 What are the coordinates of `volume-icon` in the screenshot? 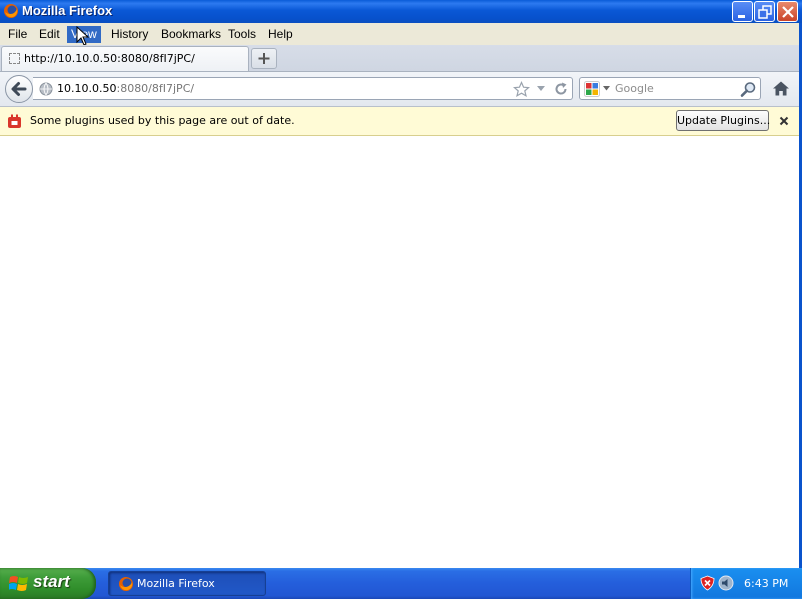 It's located at (726, 583).